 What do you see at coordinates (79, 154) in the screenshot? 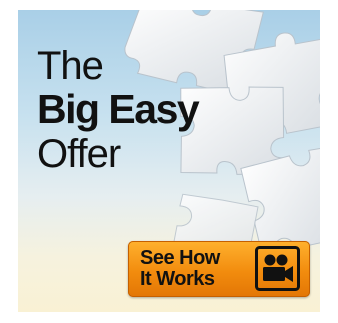
I see `headline-line-3: Offer` at bounding box center [79, 154].